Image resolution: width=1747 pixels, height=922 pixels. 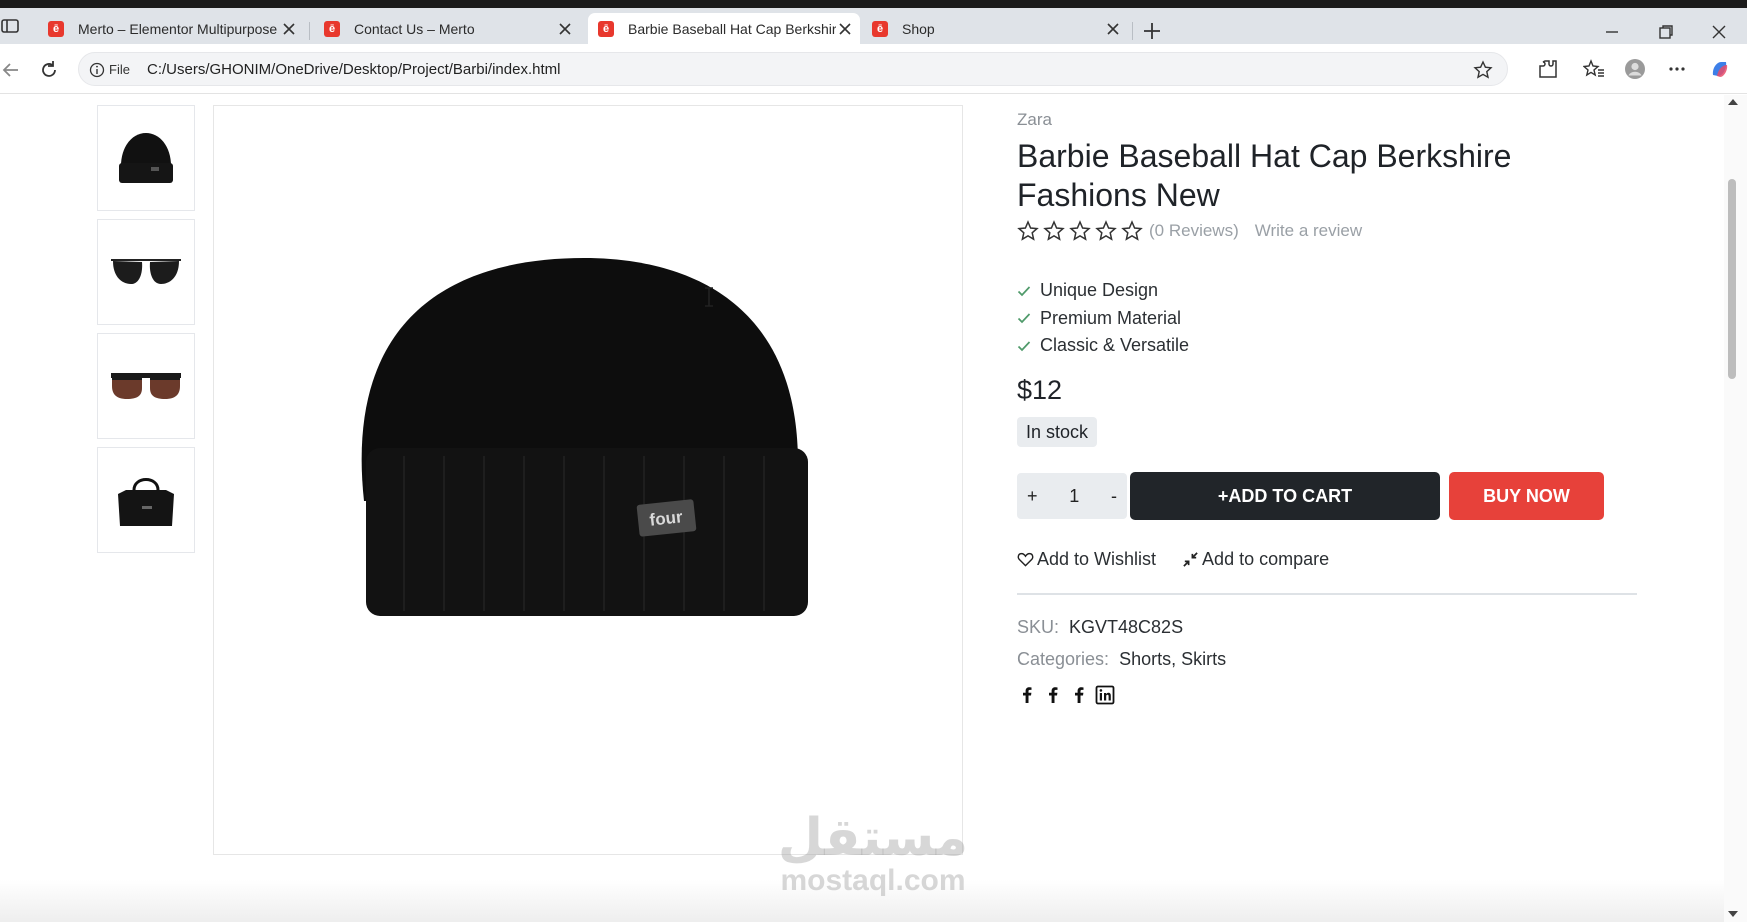 I want to click on tab-title: Merto – Elementor Multipurpose, so click(x=178, y=28).